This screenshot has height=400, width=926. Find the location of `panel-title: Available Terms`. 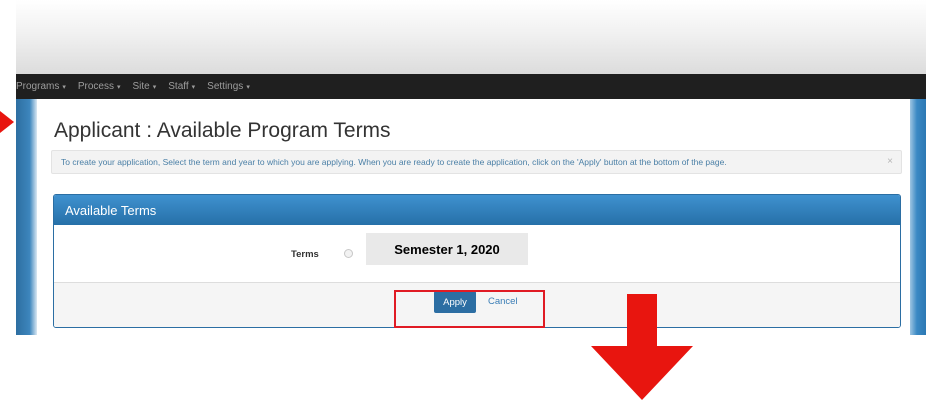

panel-title: Available Terms is located at coordinates (111, 210).